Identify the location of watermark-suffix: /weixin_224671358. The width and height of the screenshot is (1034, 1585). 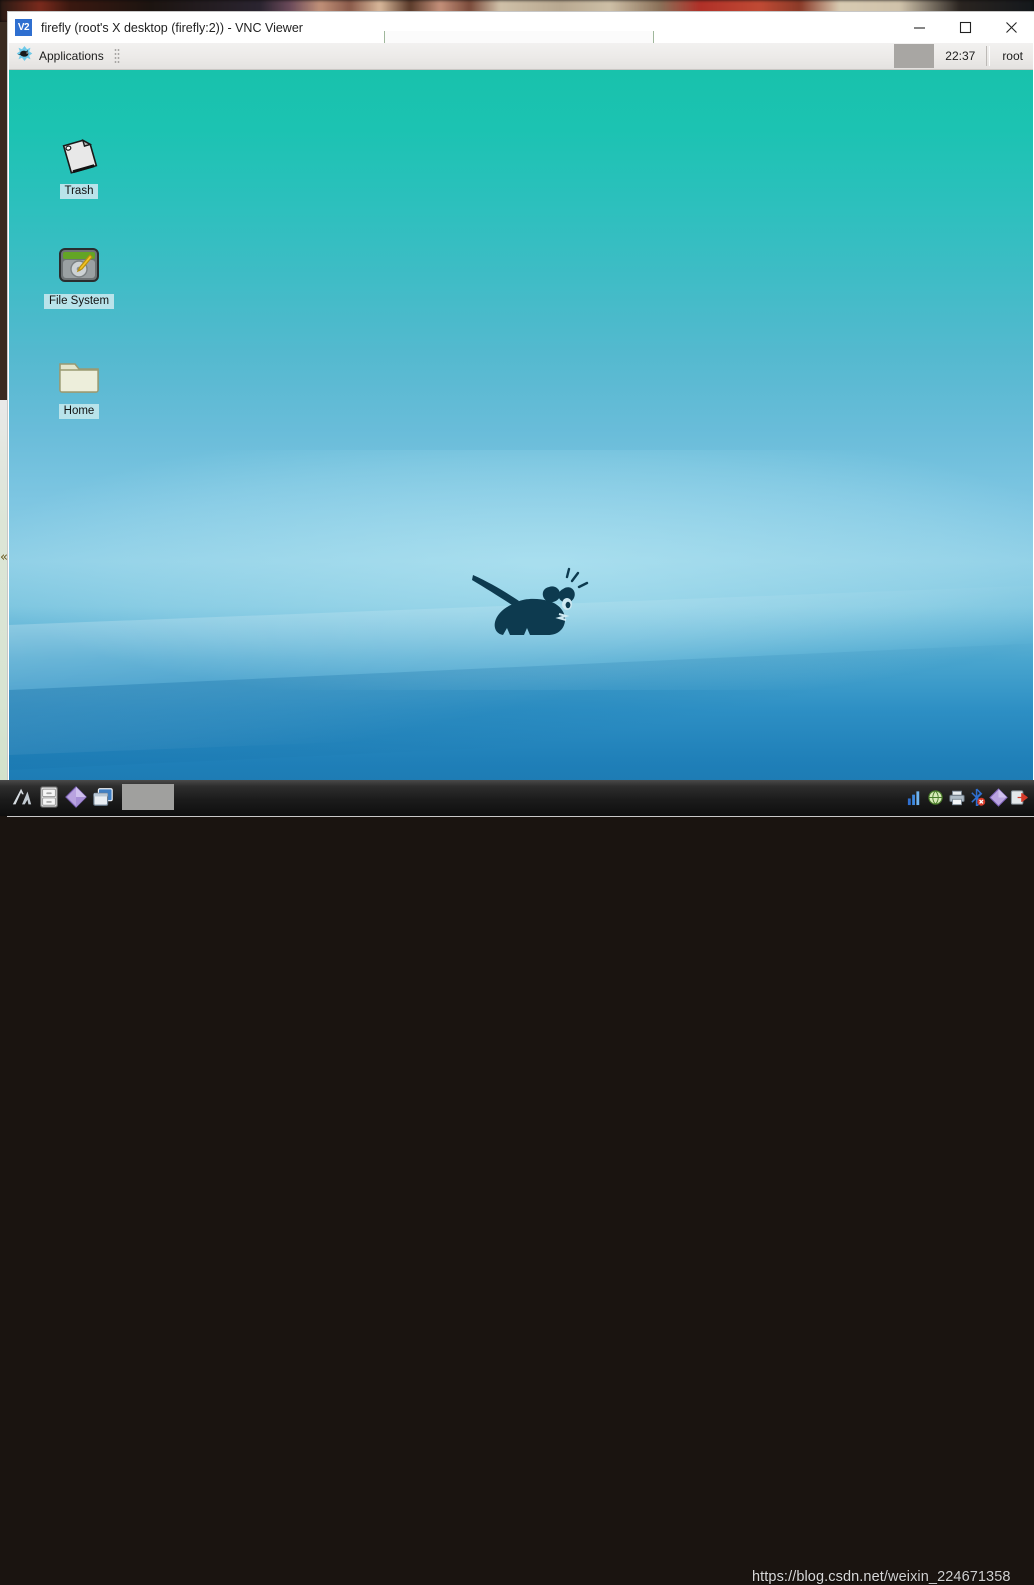
(947, 1577).